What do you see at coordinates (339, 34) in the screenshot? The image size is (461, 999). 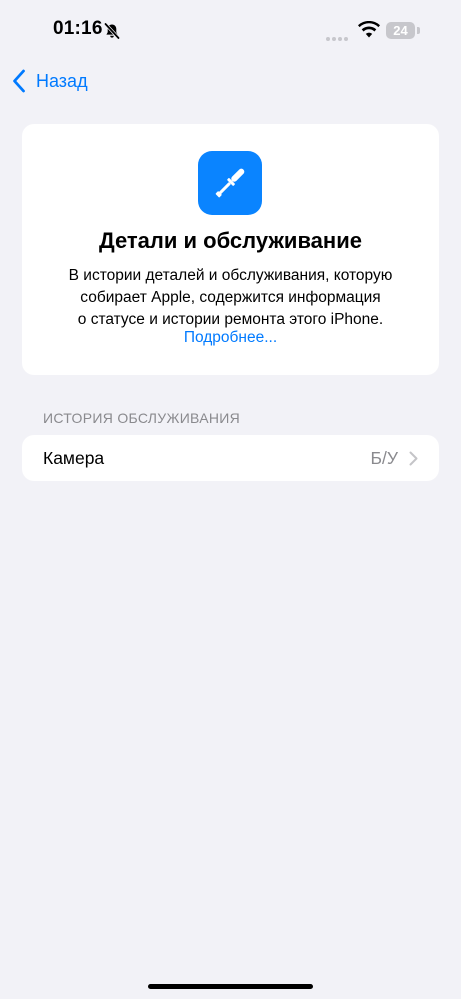 I see `cellular-signal-icon` at bounding box center [339, 34].